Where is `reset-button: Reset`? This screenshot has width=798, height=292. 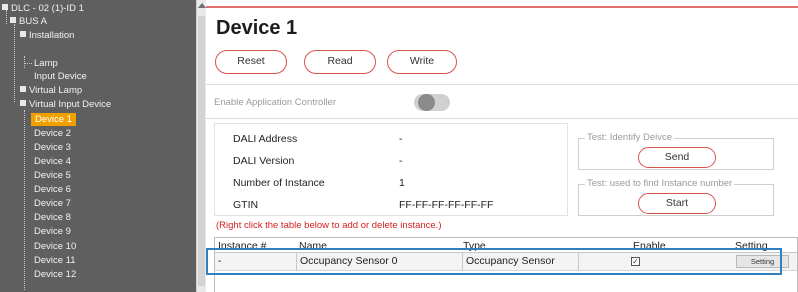
reset-button: Reset is located at coordinates (251, 62).